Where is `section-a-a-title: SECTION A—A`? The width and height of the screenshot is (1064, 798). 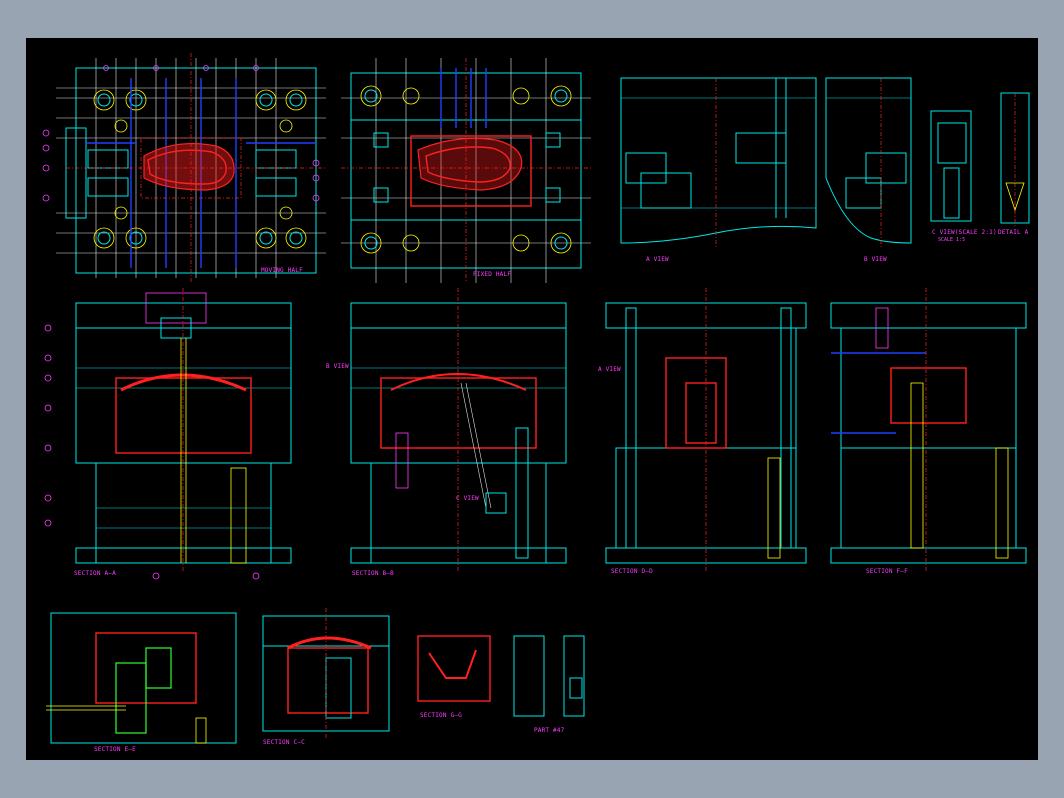 section-a-a-title: SECTION A—A is located at coordinates (95, 573).